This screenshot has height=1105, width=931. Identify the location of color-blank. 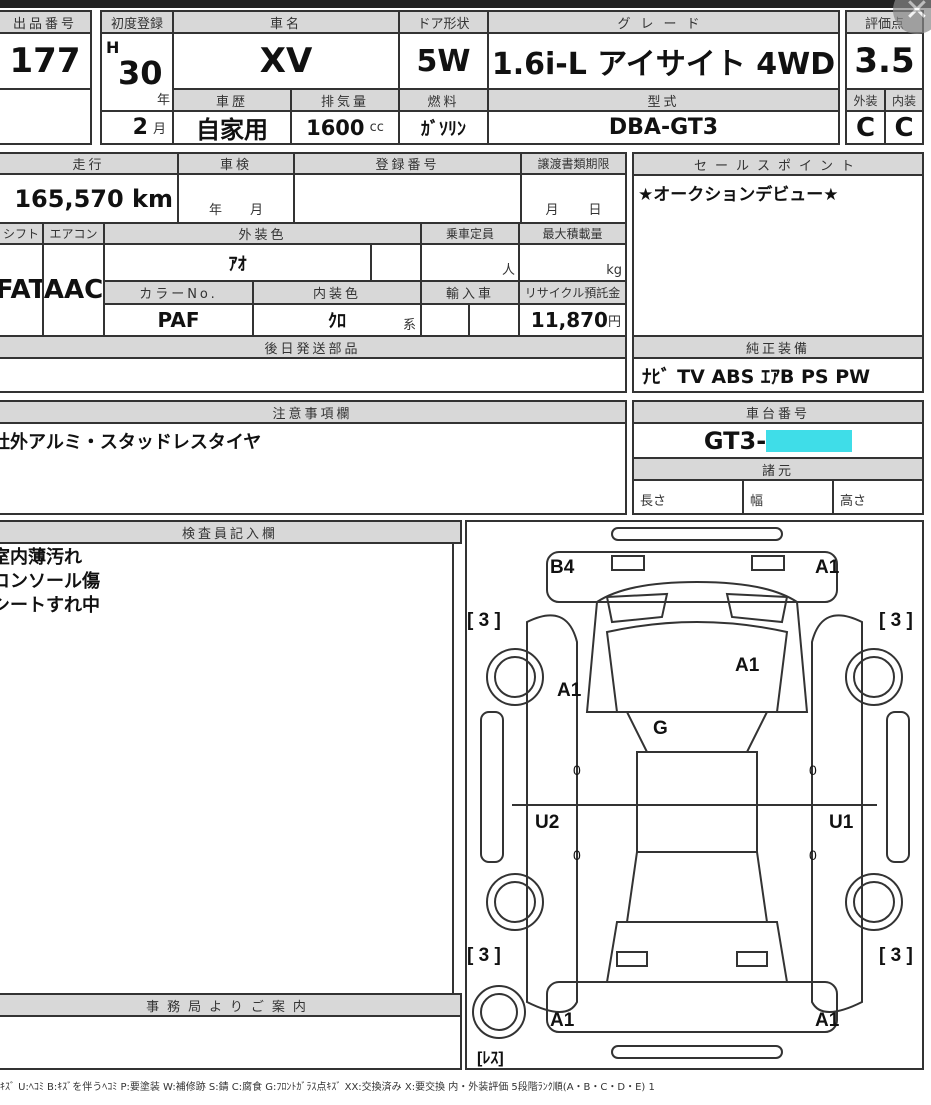
(396, 262).